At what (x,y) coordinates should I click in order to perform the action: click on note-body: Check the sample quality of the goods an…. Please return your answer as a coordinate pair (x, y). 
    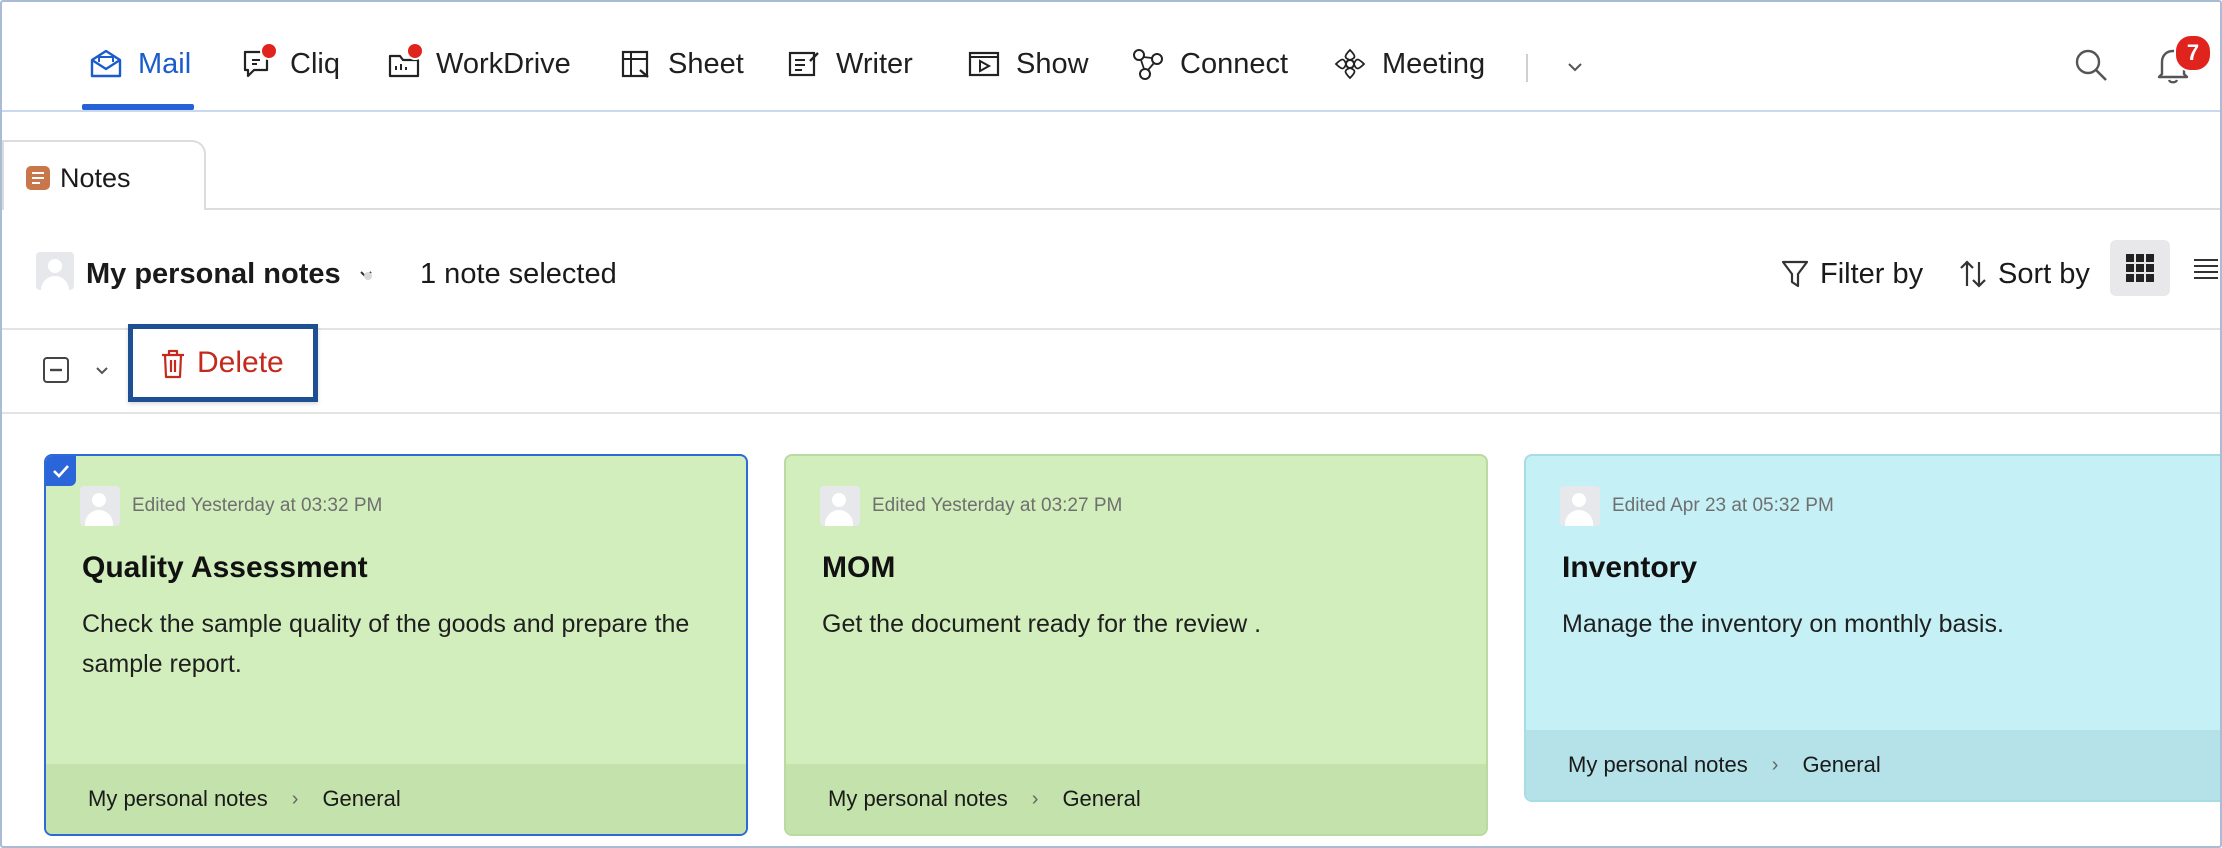
    Looking at the image, I should click on (386, 644).